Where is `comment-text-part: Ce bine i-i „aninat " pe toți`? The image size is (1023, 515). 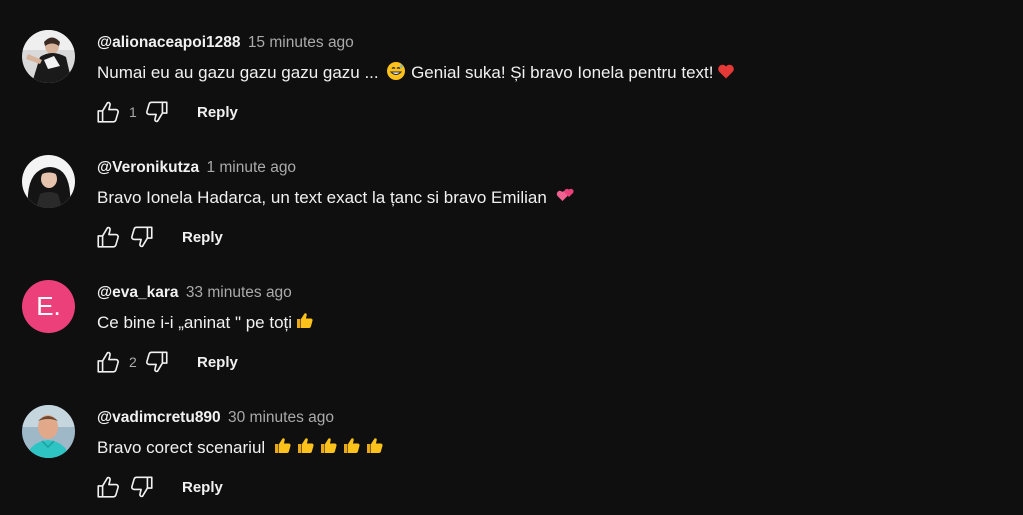
comment-text-part: Ce bine i-i „aninat " pe toți is located at coordinates (195, 322).